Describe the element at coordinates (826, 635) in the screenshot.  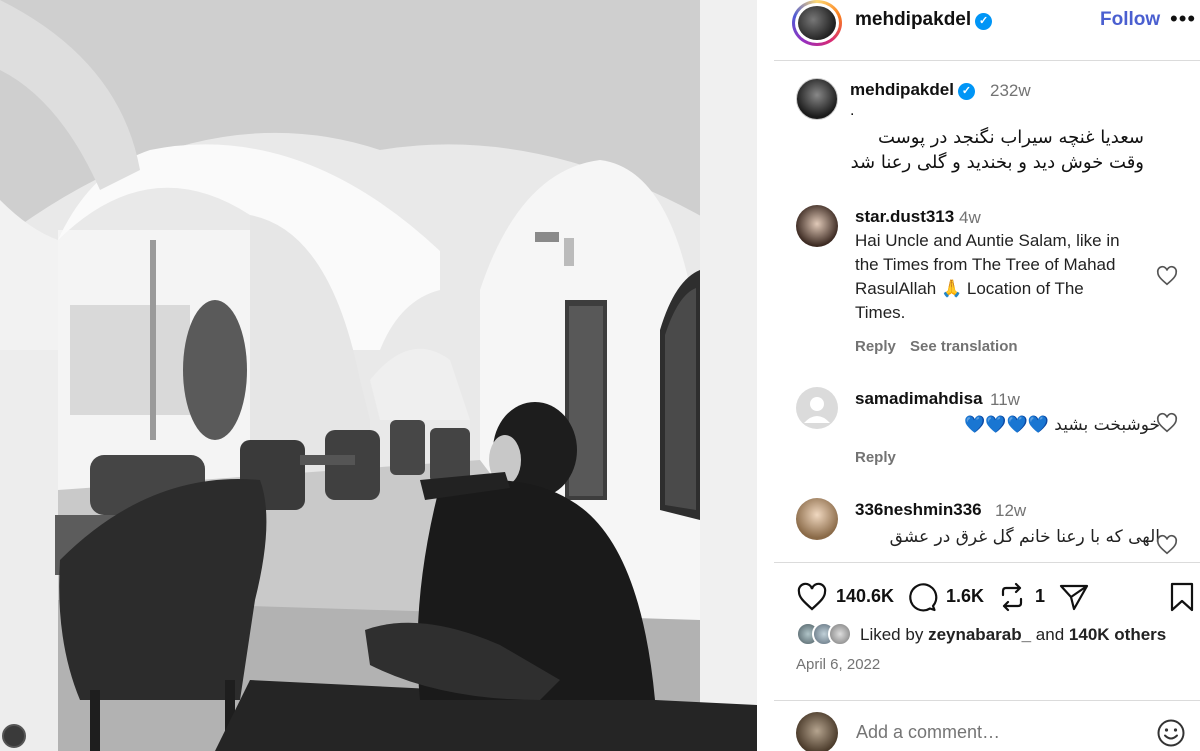
I see `liked-by-avatars` at that location.